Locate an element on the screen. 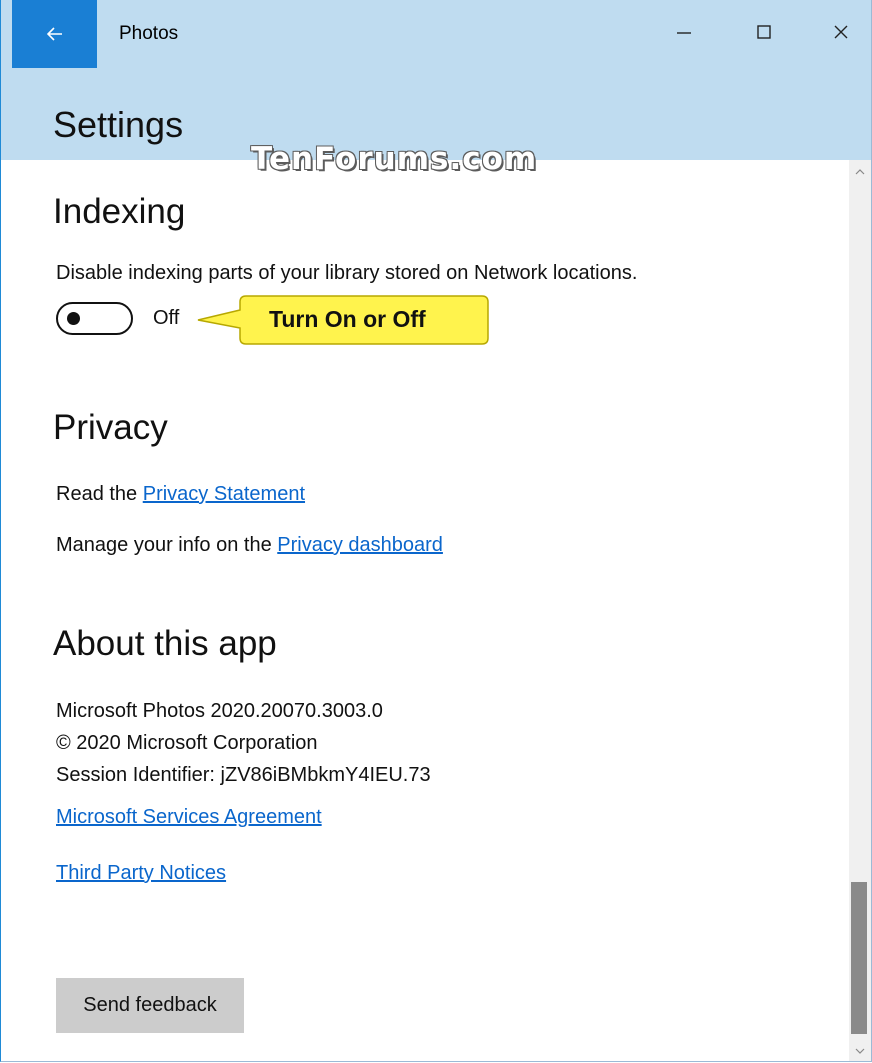 This screenshot has height=1063, width=872. privacy-heading: Privacy is located at coordinates (110, 427).